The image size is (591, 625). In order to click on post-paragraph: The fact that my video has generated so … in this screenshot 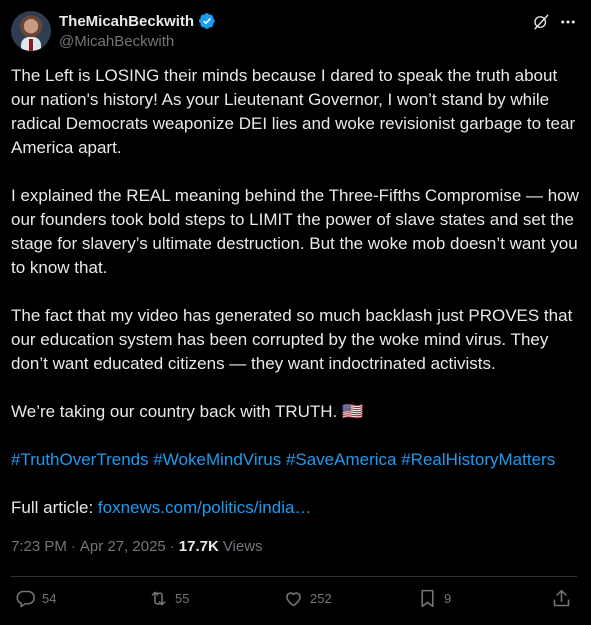, I will do `click(292, 339)`.